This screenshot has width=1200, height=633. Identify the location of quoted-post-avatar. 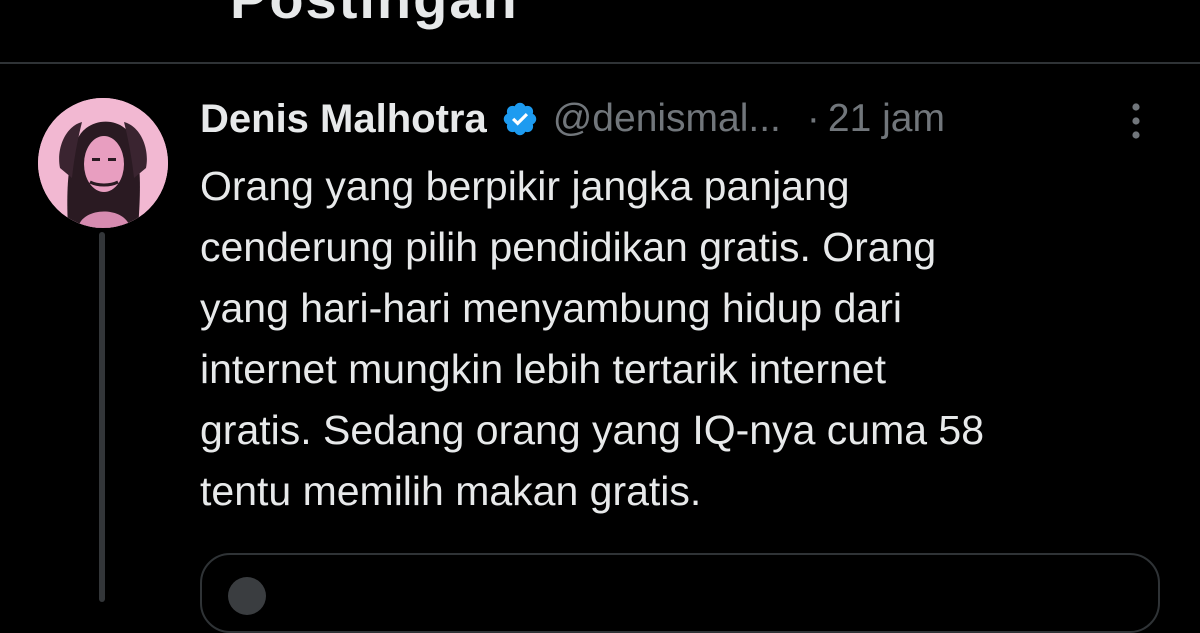
(247, 596).